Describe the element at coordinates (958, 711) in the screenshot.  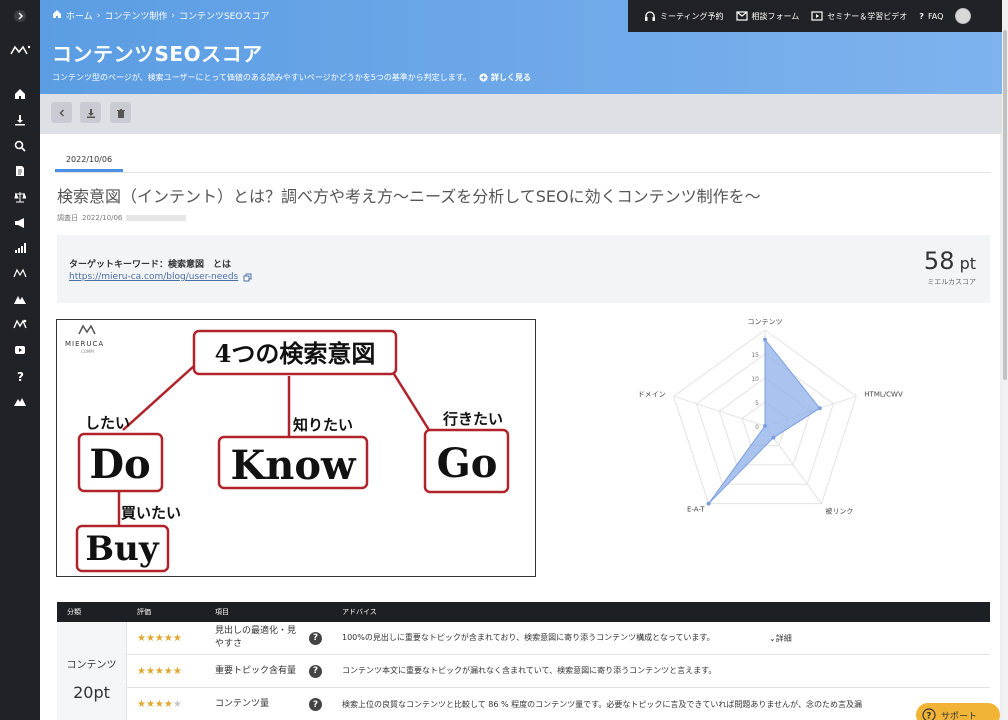
I see `support-button: ? サポート` at that location.